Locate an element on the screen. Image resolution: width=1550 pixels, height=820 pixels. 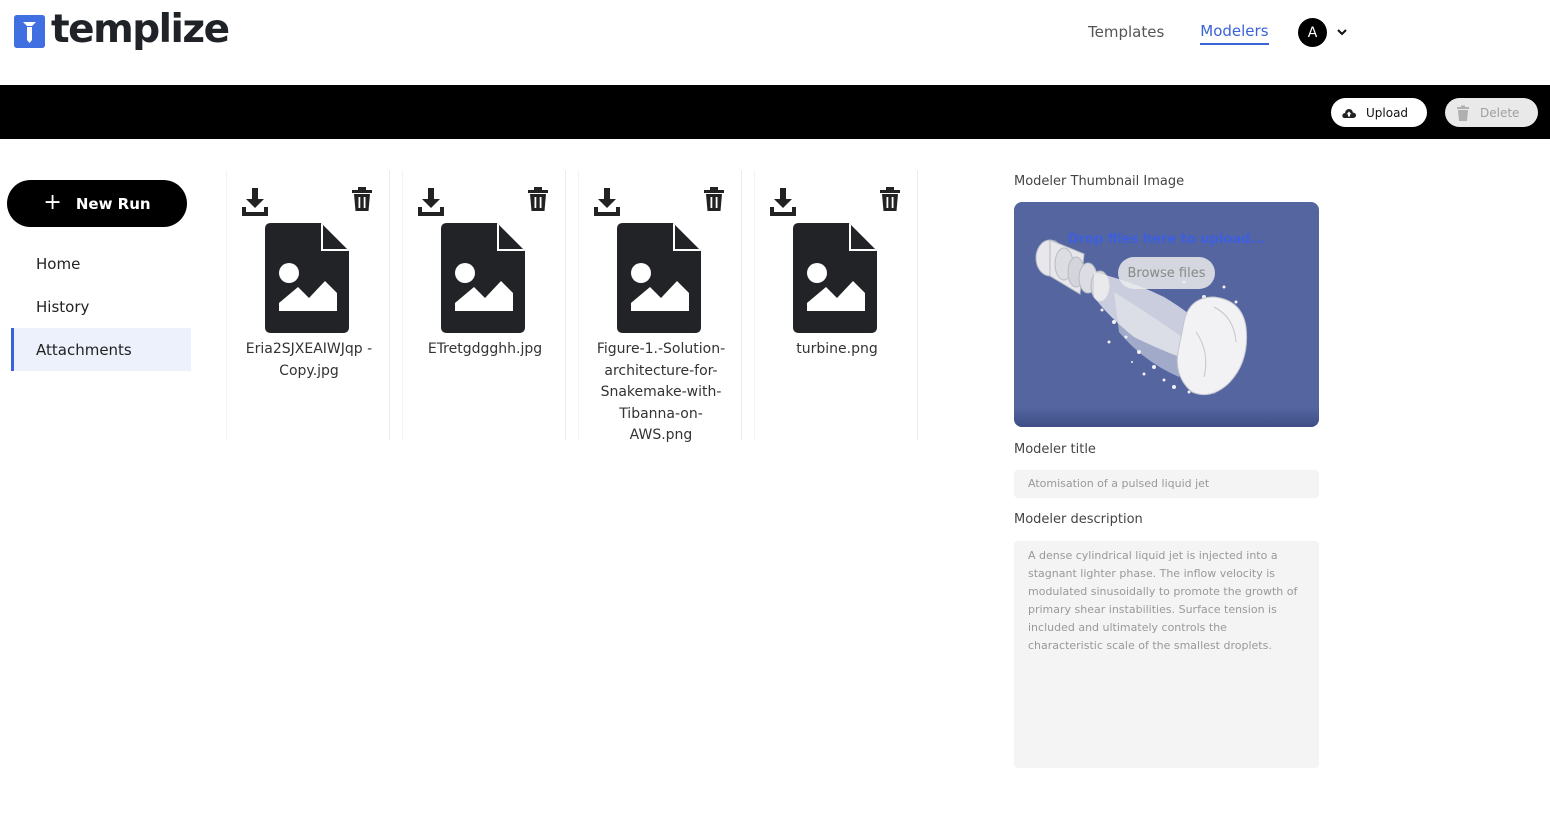
file-card: turbine.png is located at coordinates (836, 305).